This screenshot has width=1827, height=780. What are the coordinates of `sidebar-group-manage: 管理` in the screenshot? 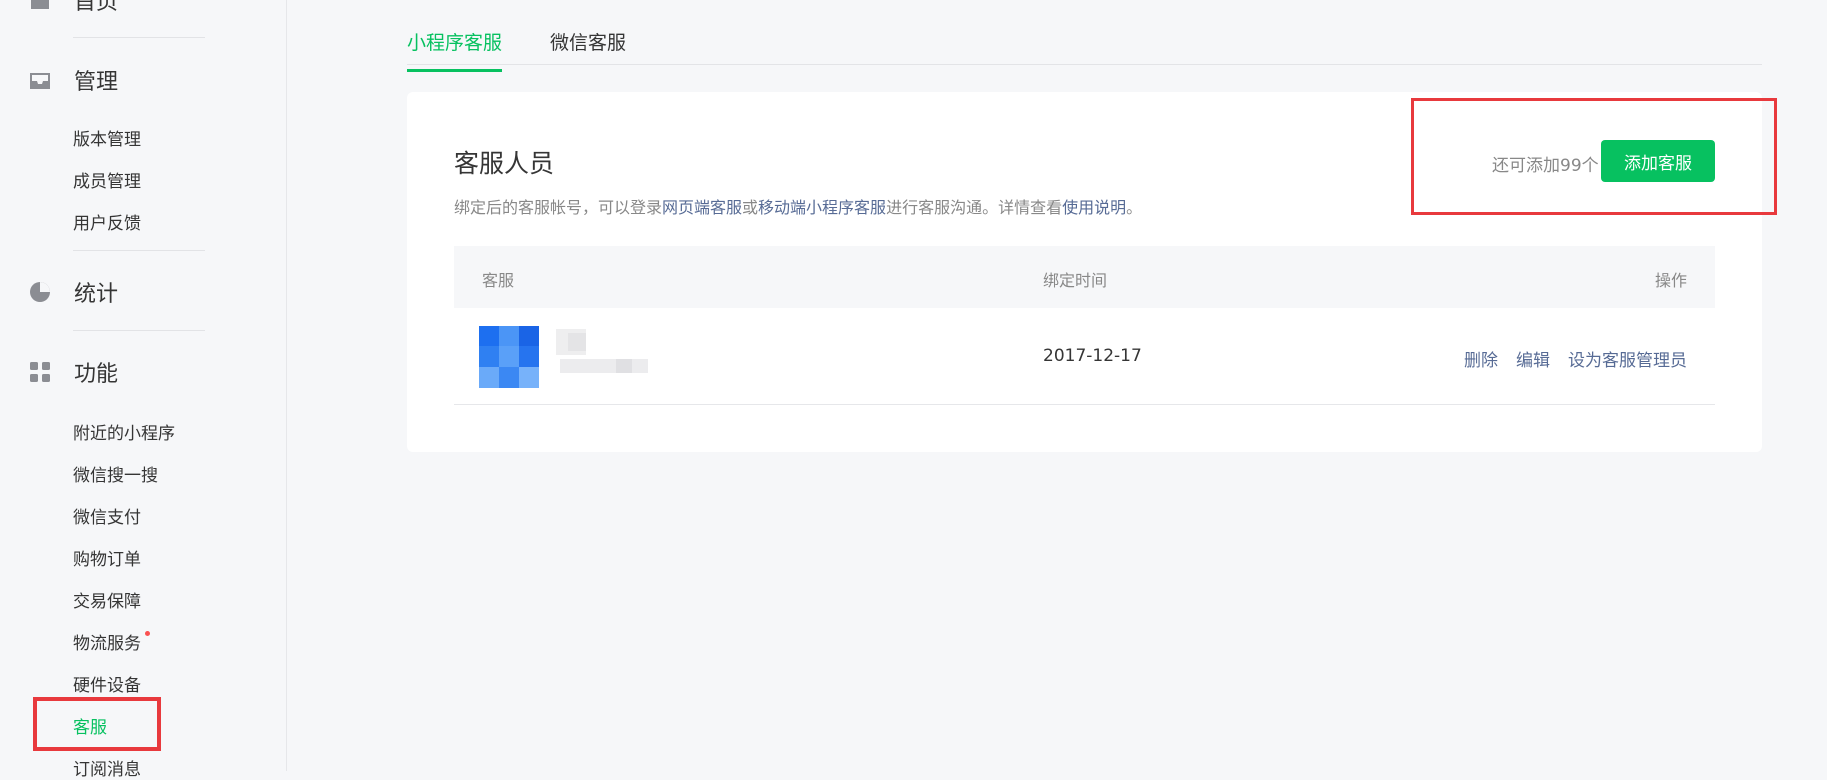 It's located at (73, 80).